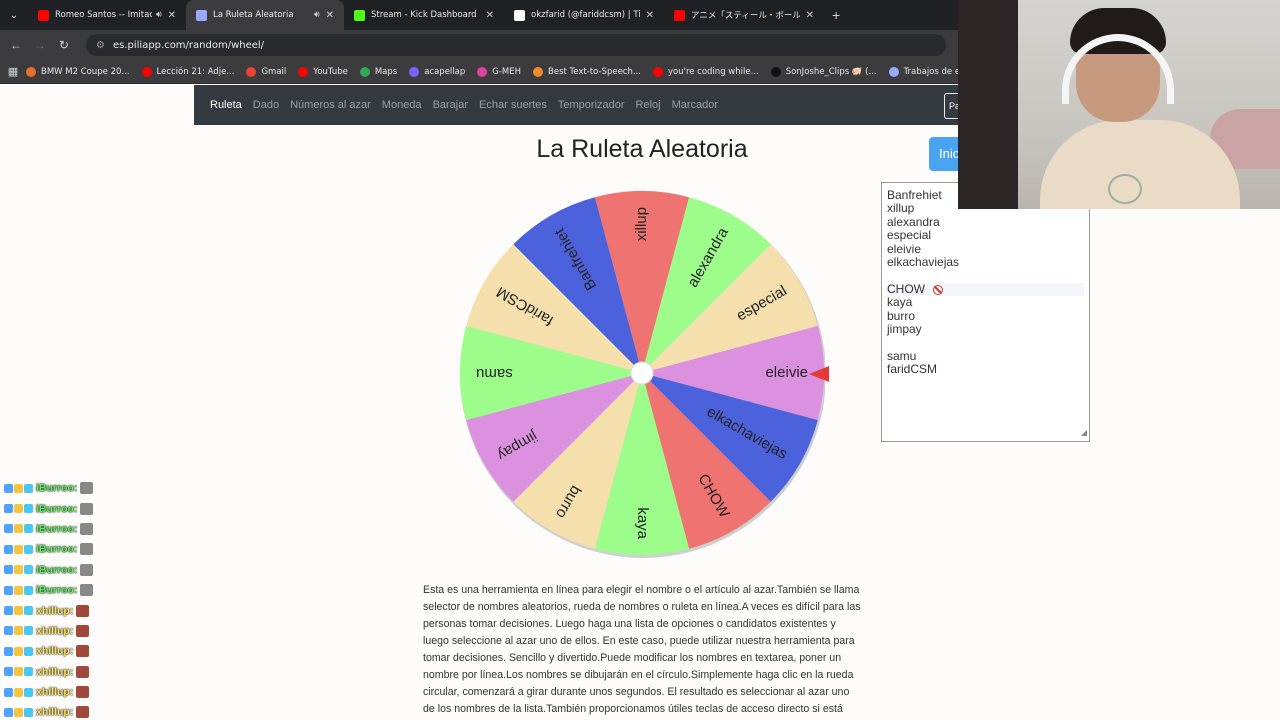  What do you see at coordinates (904, 248) in the screenshot?
I see `name-text: eleivie` at bounding box center [904, 248].